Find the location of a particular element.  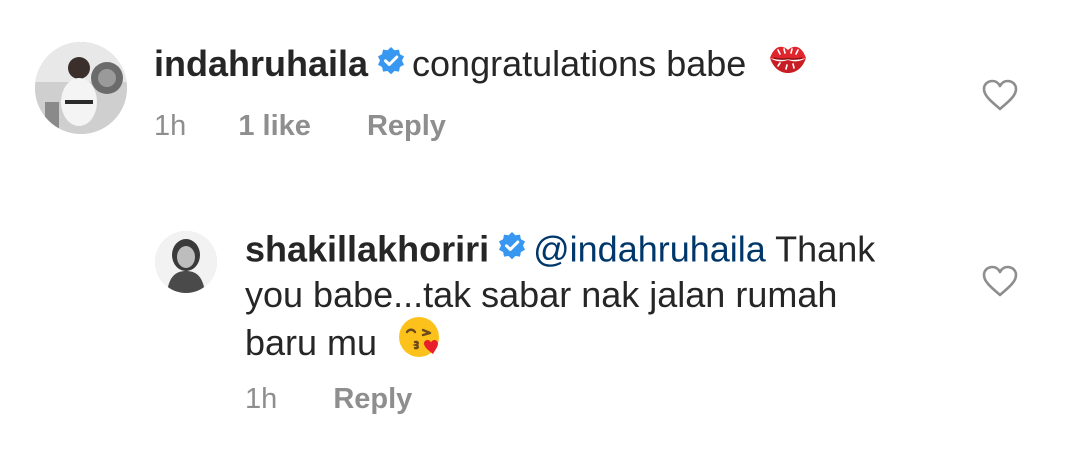

comment-2-time: 1h is located at coordinates (261, 399).